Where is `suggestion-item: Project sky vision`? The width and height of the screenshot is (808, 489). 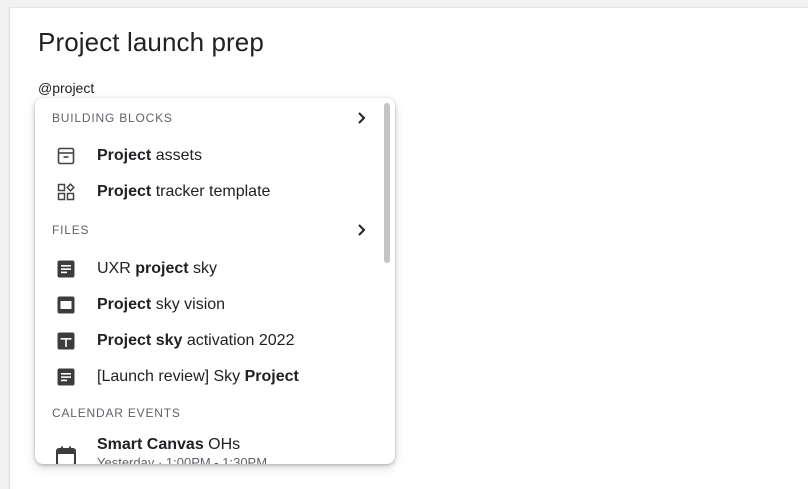
suggestion-item: Project sky vision is located at coordinates (208, 305).